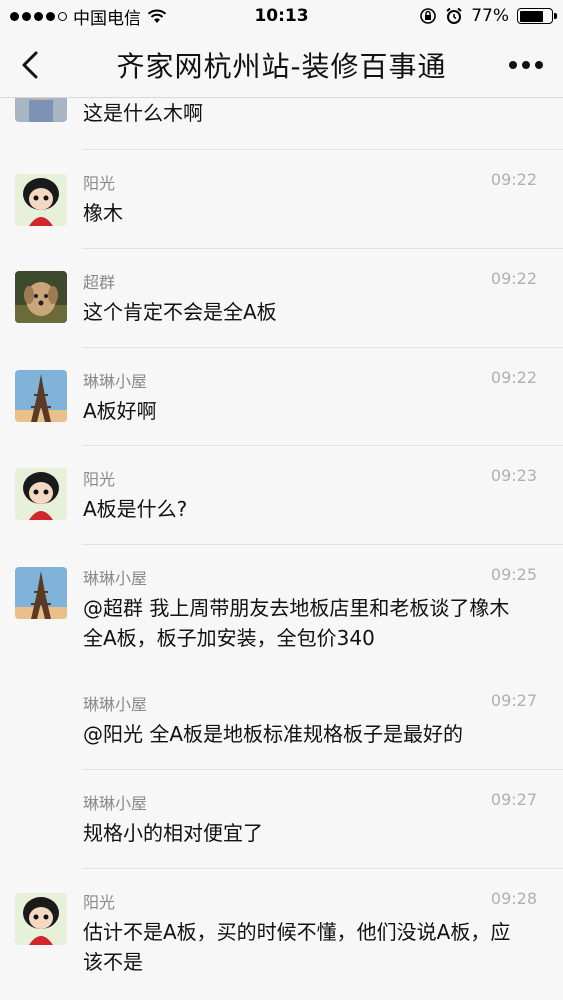  What do you see at coordinates (281, 720) in the screenshot?
I see `message-item: 琳琳小屋 09:27 @阳光 全A板是地板标准规格板子是最好的` at bounding box center [281, 720].